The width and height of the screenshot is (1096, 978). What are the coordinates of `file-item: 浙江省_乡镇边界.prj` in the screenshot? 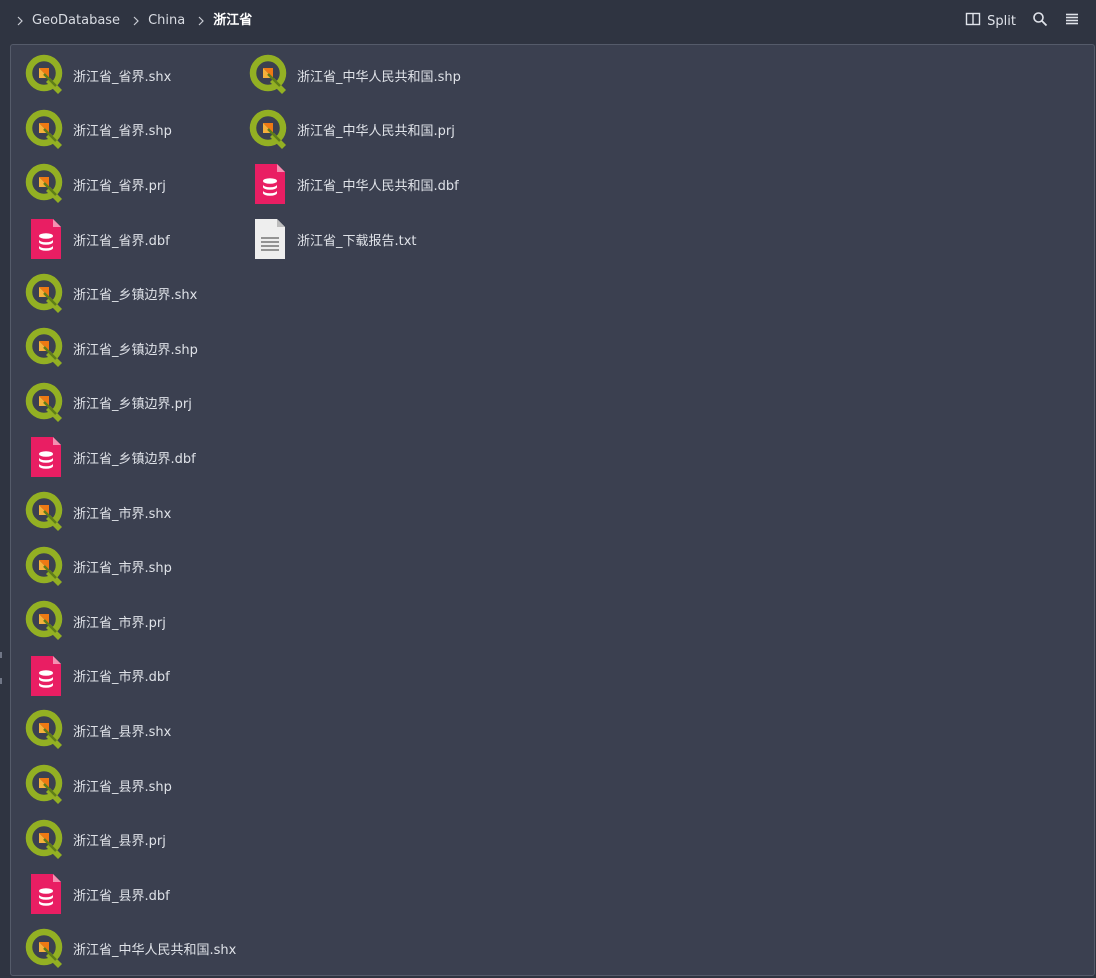 It's located at (135, 403).